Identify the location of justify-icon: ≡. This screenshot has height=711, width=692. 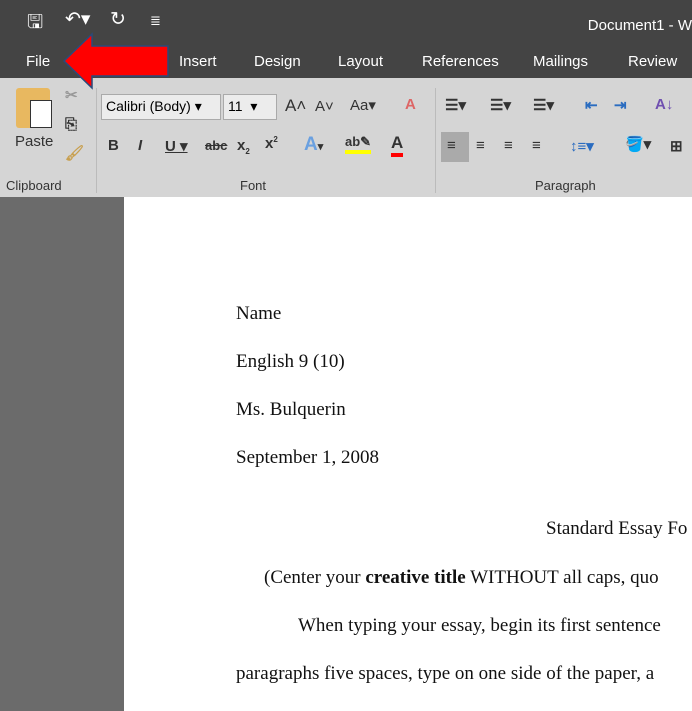
(536, 145).